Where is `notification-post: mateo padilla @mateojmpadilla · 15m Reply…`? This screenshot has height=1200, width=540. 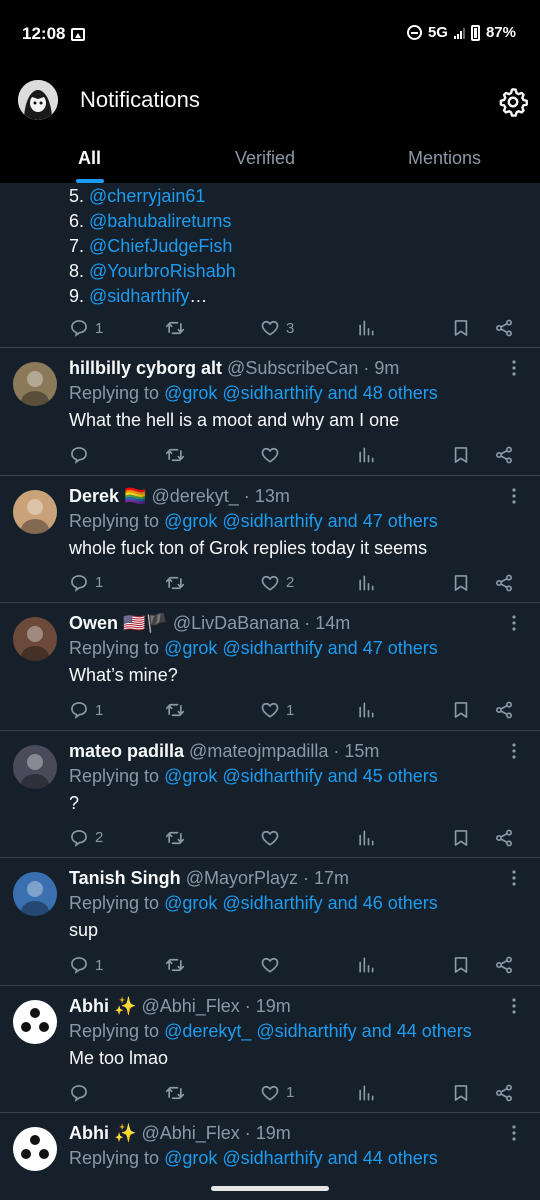 notification-post: mateo padilla @mateojmpadilla · 15m Reply… is located at coordinates (270, 794).